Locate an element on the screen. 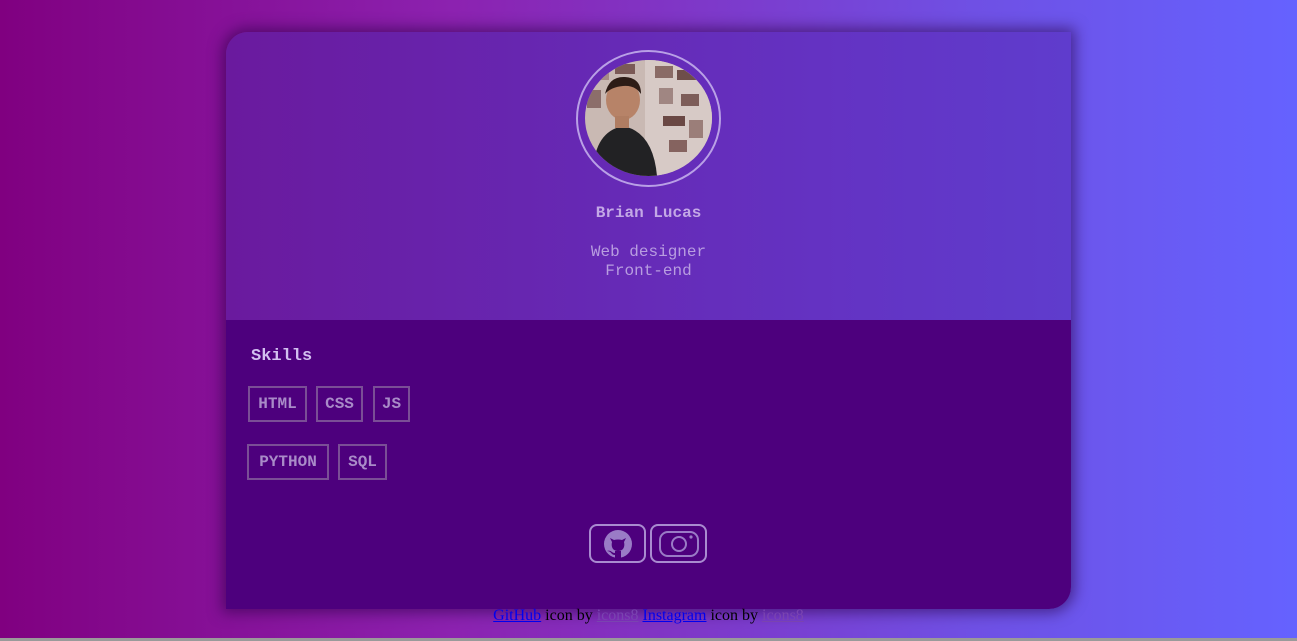 Image resolution: width=1297 pixels, height=641 pixels. github-icon-link: GitHub is located at coordinates (517, 615).